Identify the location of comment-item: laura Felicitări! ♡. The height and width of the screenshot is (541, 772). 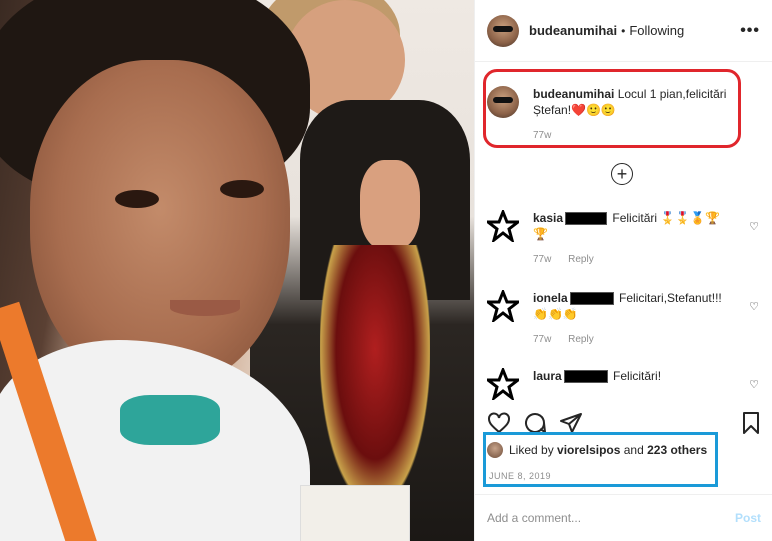
(623, 384).